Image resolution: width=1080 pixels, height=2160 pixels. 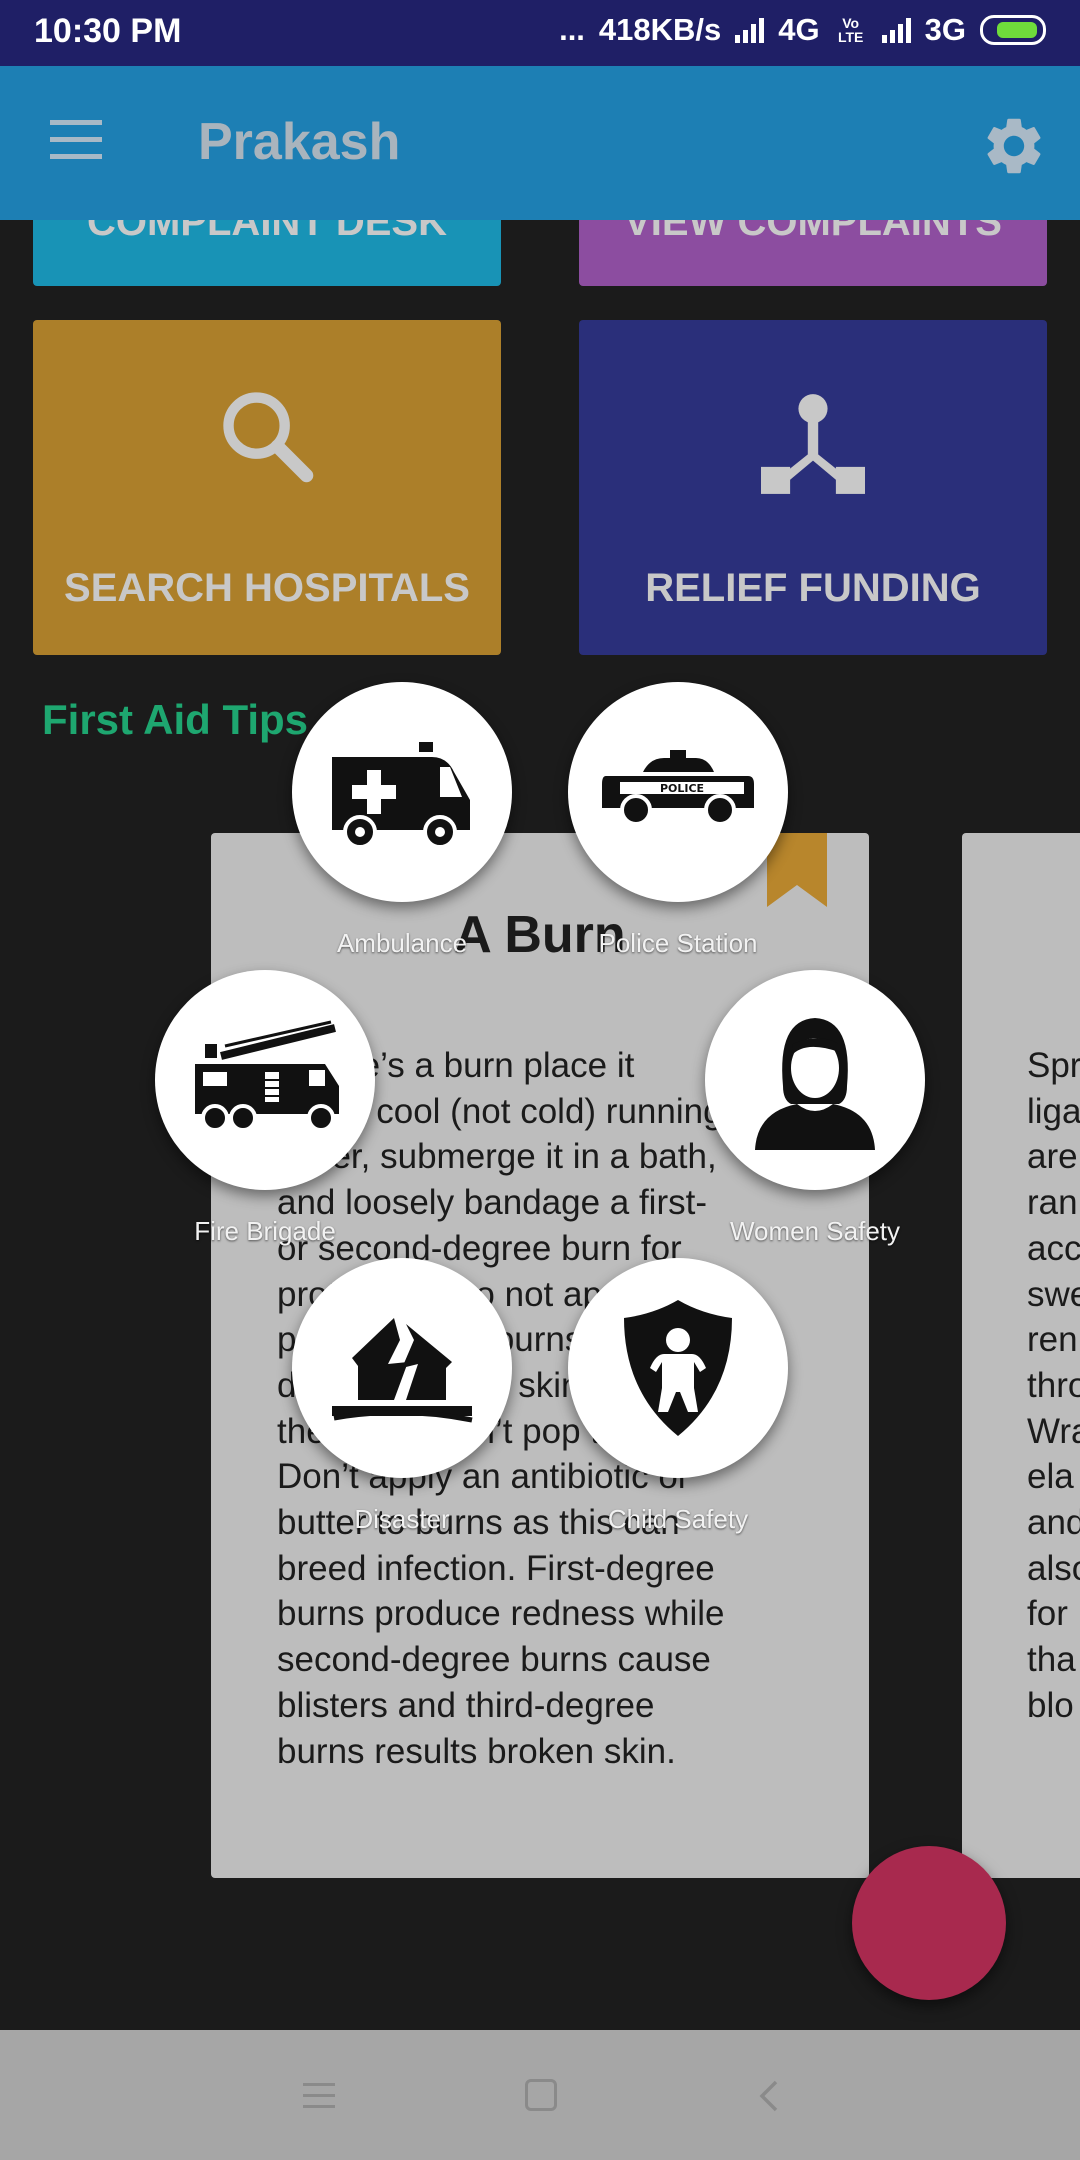 I want to click on app-bar: Prakash, so click(x=540, y=143).